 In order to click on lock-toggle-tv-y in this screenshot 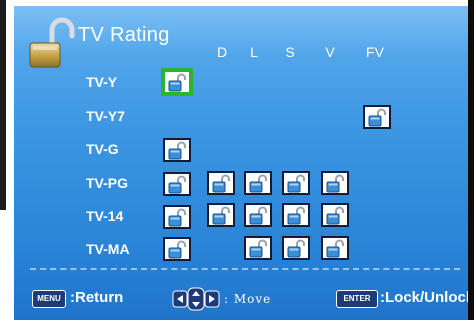, I will do `click(177, 82)`.